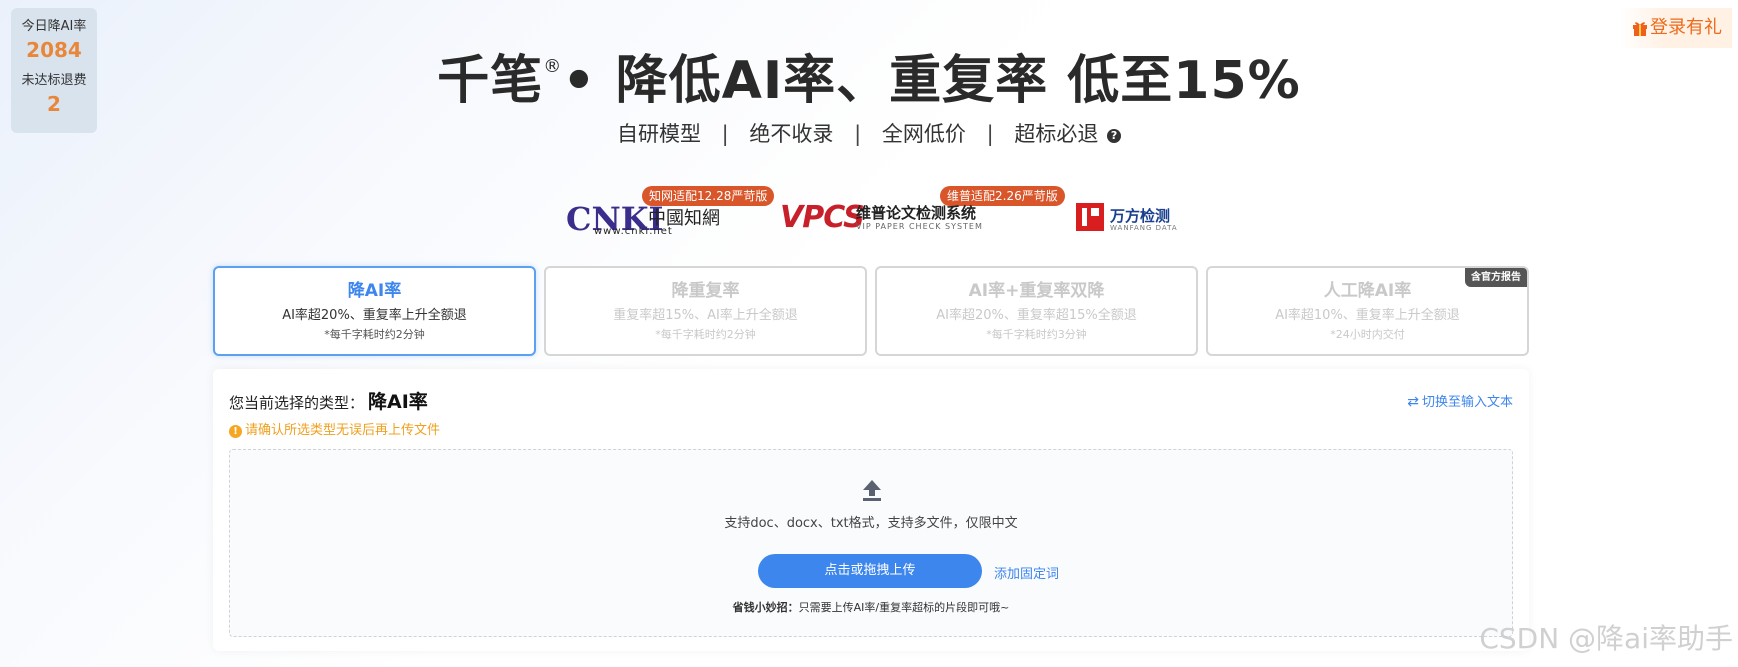 This screenshot has height=667, width=1738. I want to click on type-card-manual-reduce-ai: 含官方报告 人工降AI率 AI率超10%、重复率上升全额退 *24小时内交付, so click(1367, 311).